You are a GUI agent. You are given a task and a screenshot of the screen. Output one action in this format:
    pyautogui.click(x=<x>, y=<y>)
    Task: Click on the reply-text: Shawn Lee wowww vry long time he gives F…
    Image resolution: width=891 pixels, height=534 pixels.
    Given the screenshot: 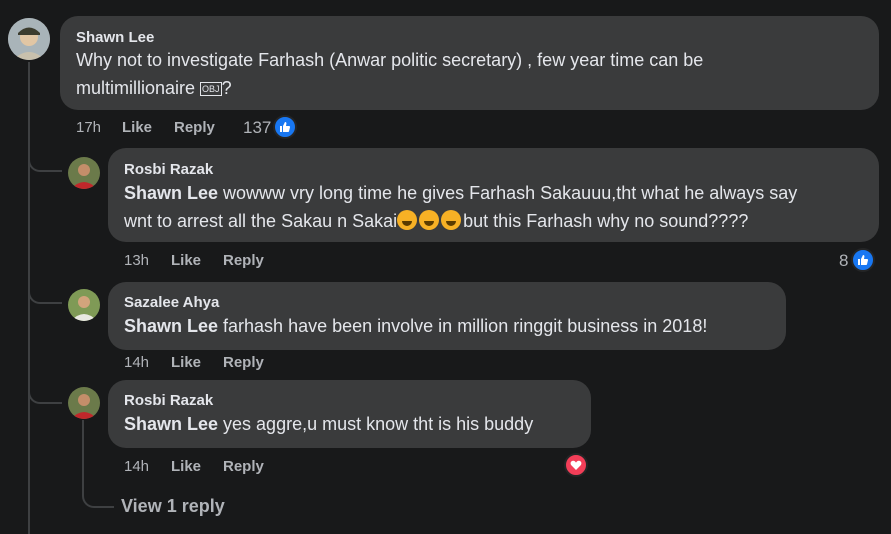 What is the action you would take?
    pyautogui.click(x=461, y=207)
    